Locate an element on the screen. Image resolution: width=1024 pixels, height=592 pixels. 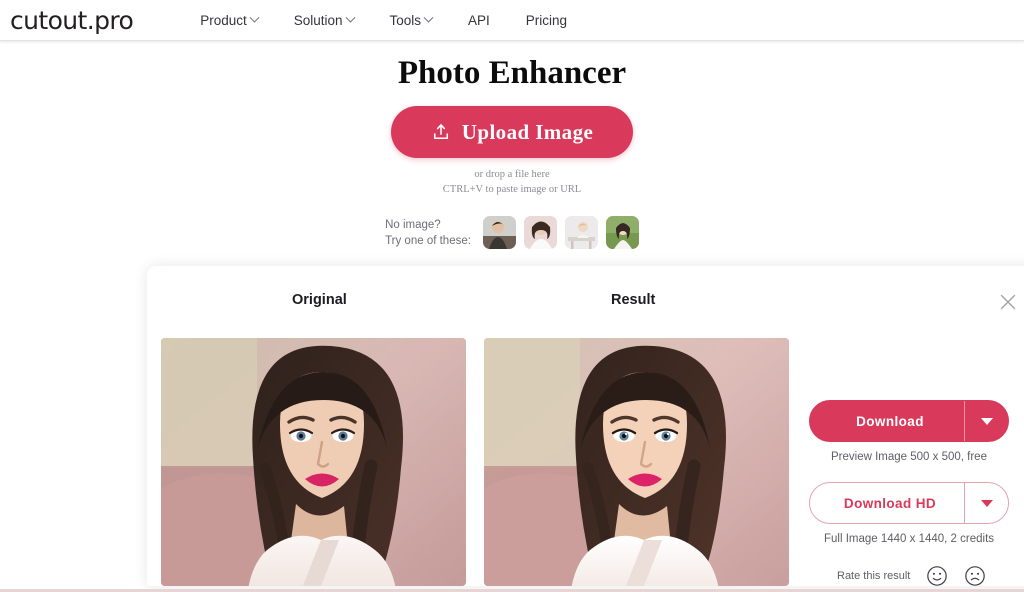
download-button: Download is located at coordinates (909, 421).